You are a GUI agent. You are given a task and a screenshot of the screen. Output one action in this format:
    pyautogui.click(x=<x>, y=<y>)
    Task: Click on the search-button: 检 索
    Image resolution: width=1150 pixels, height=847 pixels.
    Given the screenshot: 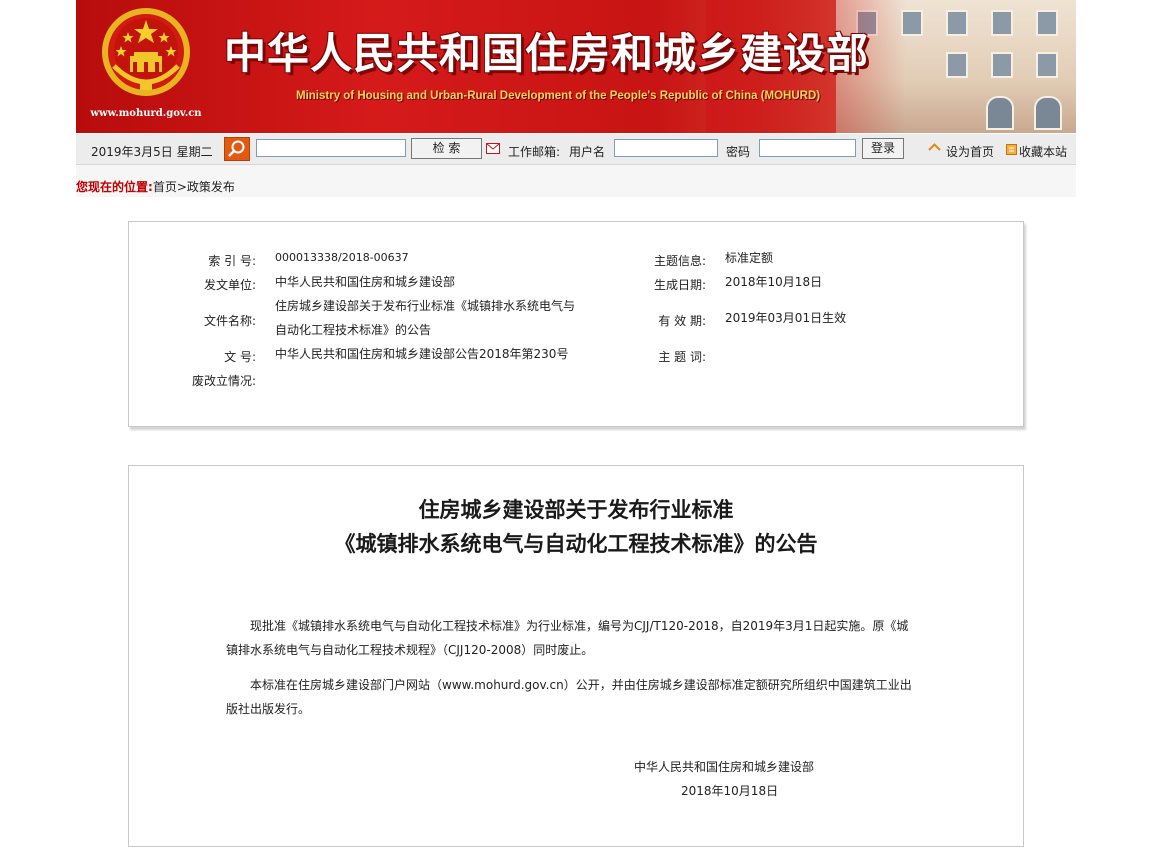 What is the action you would take?
    pyautogui.click(x=446, y=148)
    